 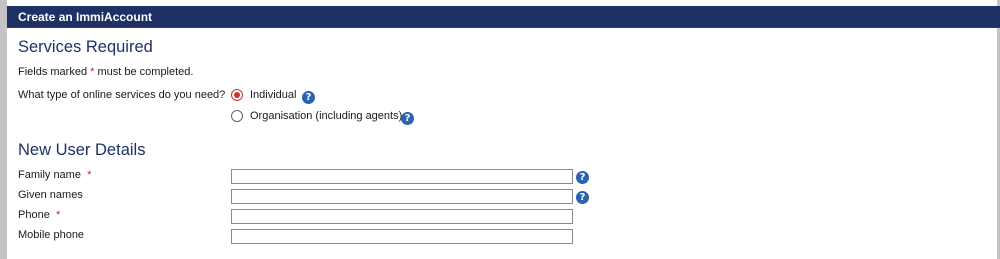 What do you see at coordinates (106, 72) in the screenshot?
I see `required-fields-note: Fields marked * must be completed.` at bounding box center [106, 72].